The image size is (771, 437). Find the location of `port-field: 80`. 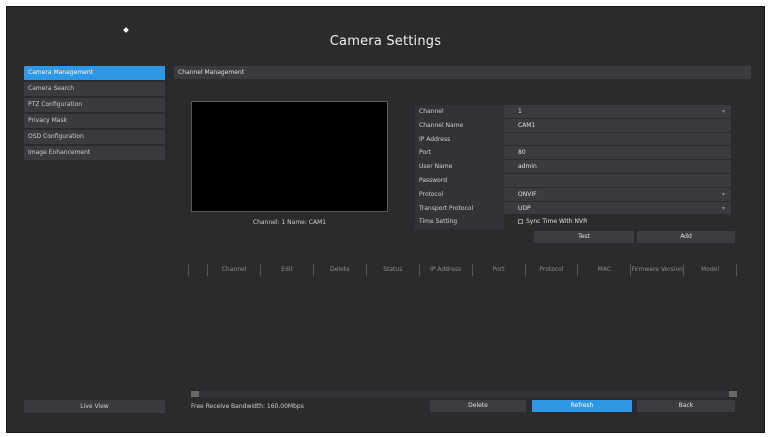

port-field: 80 is located at coordinates (617, 153).